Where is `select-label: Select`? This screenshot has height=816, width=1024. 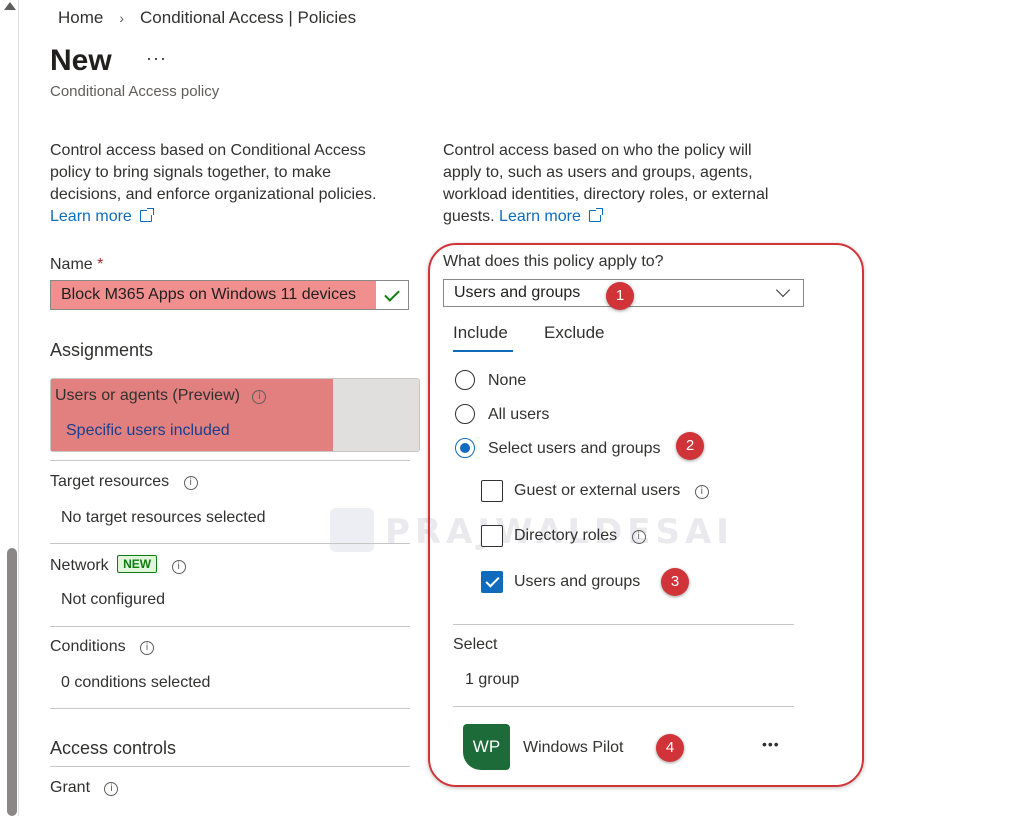 select-label: Select is located at coordinates (475, 644).